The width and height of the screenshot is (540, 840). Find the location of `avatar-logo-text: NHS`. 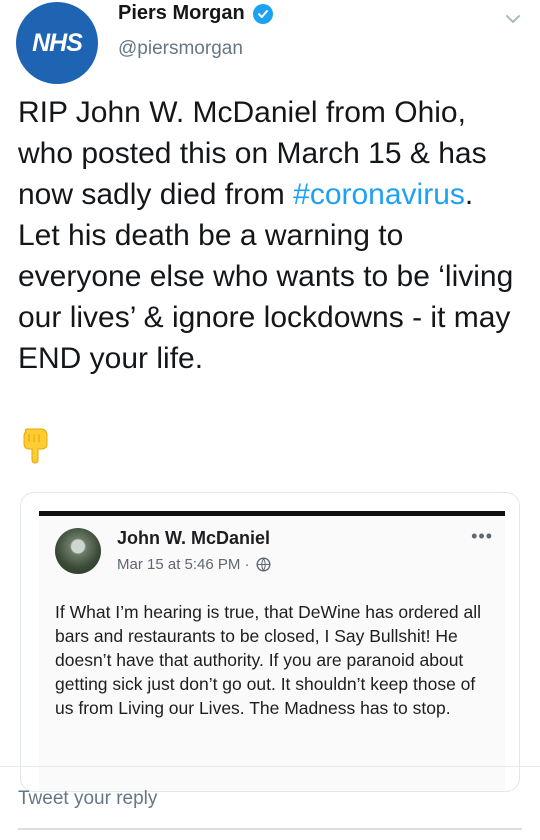

avatar-logo-text: NHS is located at coordinates (57, 42).